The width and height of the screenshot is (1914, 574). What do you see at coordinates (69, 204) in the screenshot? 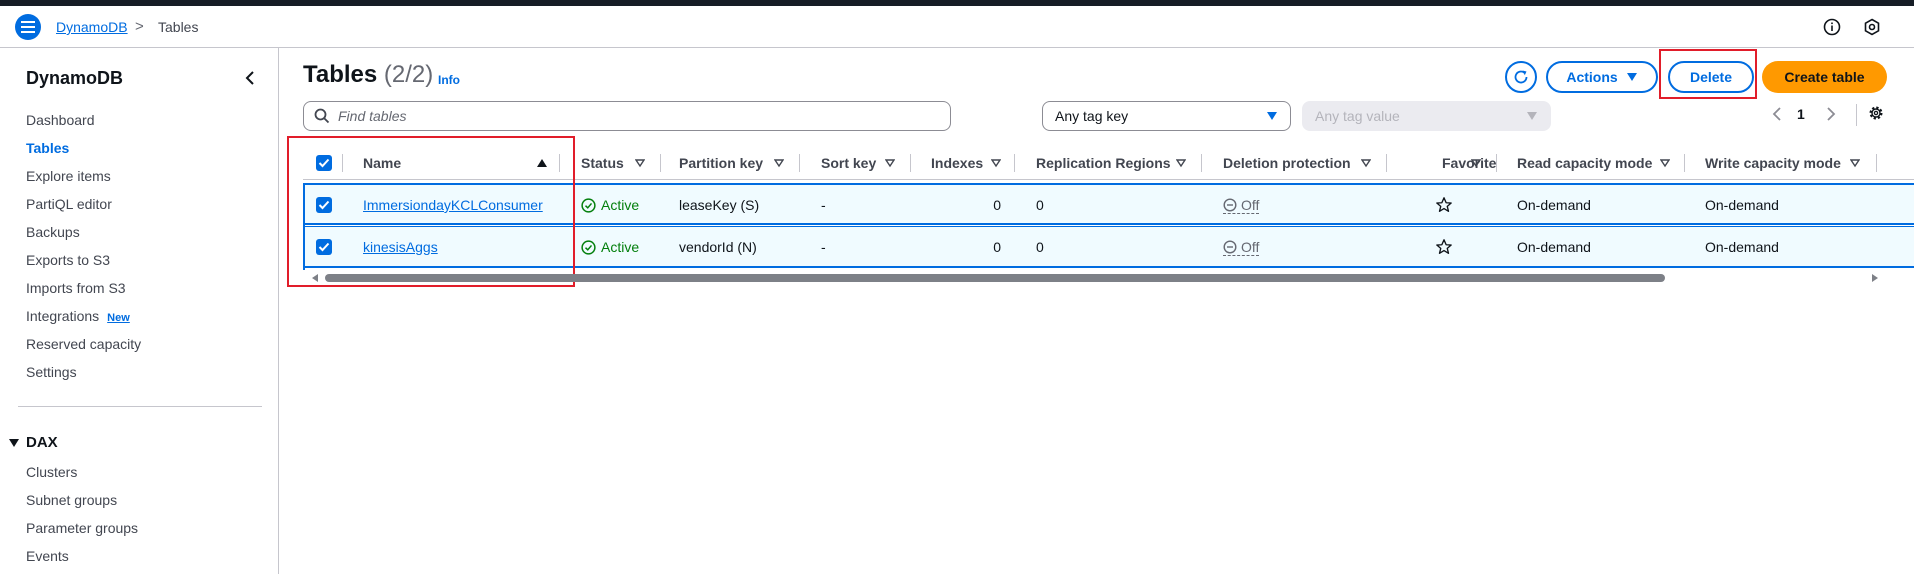
I see `sidebar-item-partiql-editor: PartiQL editor` at bounding box center [69, 204].